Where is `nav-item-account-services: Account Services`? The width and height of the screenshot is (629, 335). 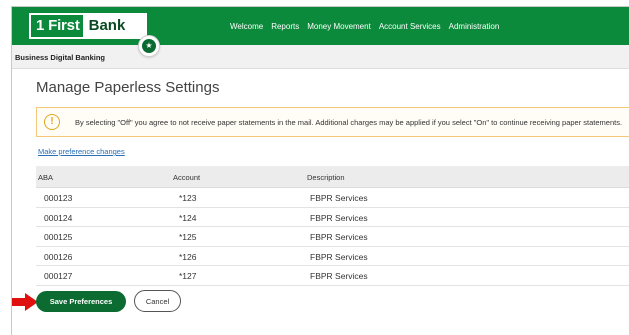
nav-item-account-services: Account Services is located at coordinates (410, 26).